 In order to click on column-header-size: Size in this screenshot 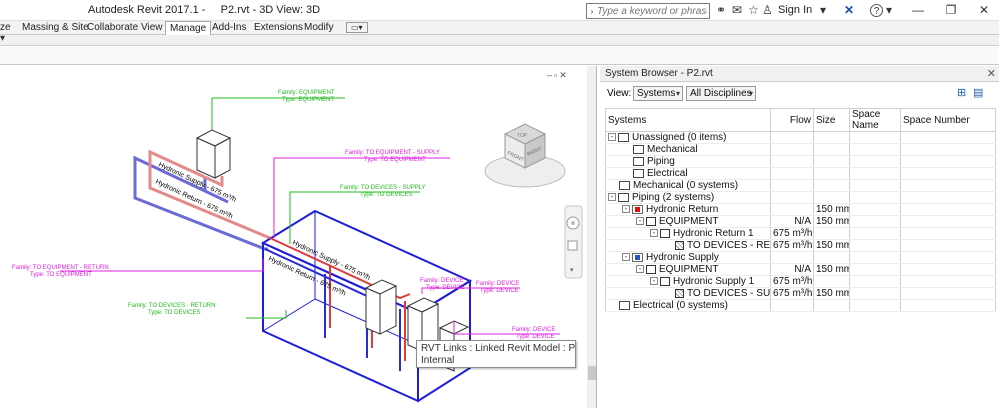, I will do `click(831, 120)`.